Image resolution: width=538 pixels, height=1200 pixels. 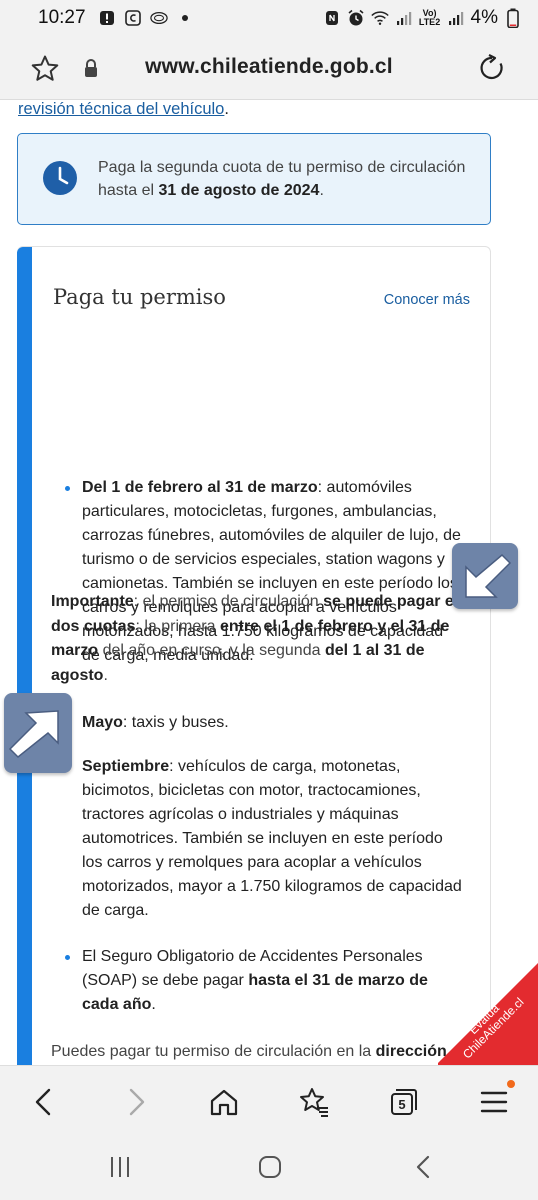 I want to click on menu-icon, so click(x=494, y=1102).